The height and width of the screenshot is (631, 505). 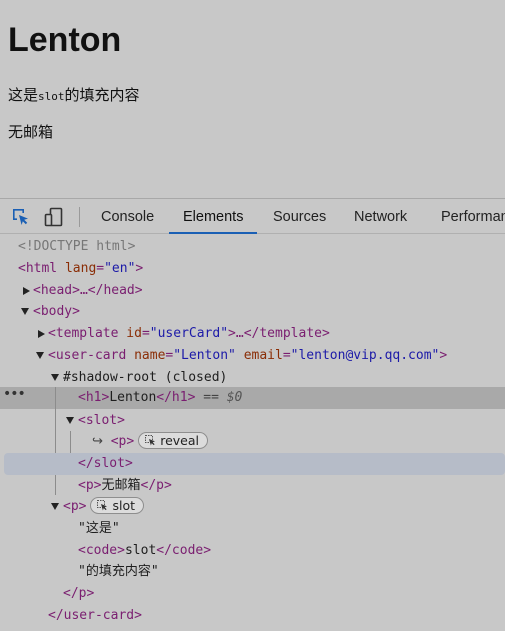 I want to click on tree-row-text-2: "的填充内容", so click(x=252, y=572).